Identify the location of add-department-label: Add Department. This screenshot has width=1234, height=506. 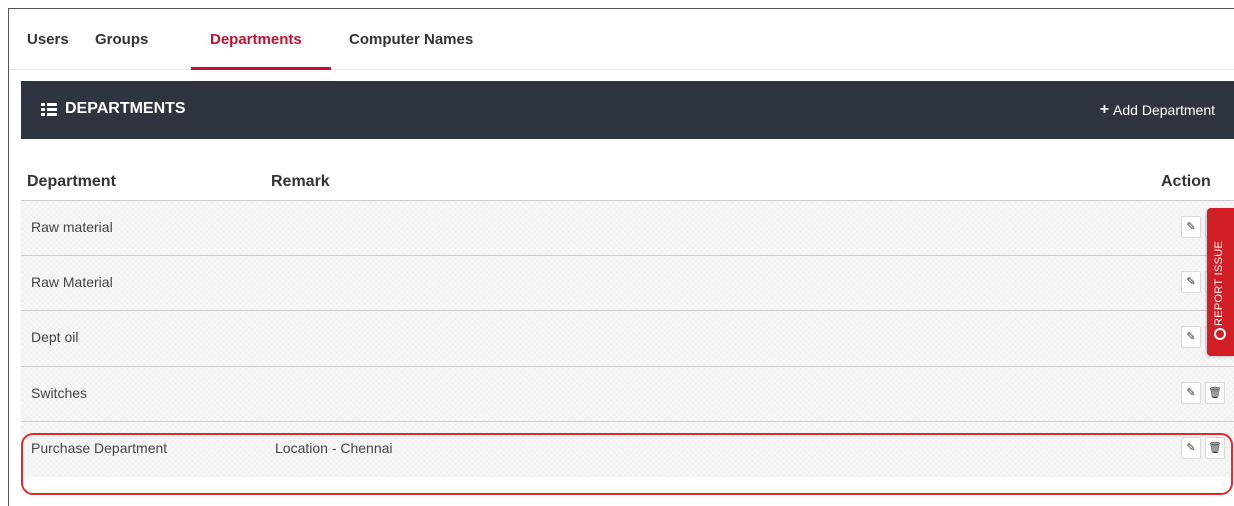
(1164, 110).